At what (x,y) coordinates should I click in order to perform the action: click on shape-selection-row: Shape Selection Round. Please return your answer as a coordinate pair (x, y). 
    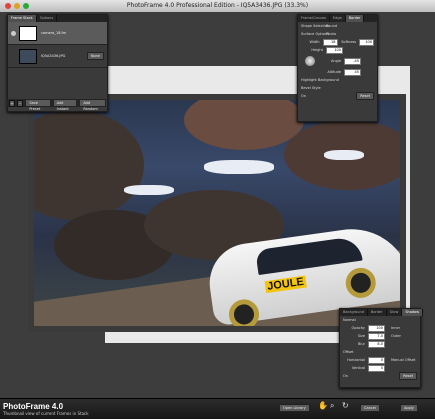
    Looking at the image, I should click on (337, 26).